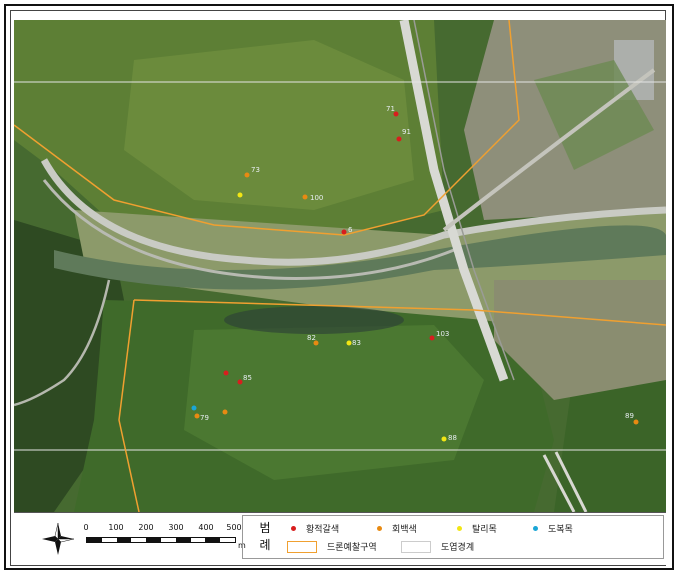  Describe the element at coordinates (234, 527) in the screenshot. I see `scale-tick: 500` at that location.